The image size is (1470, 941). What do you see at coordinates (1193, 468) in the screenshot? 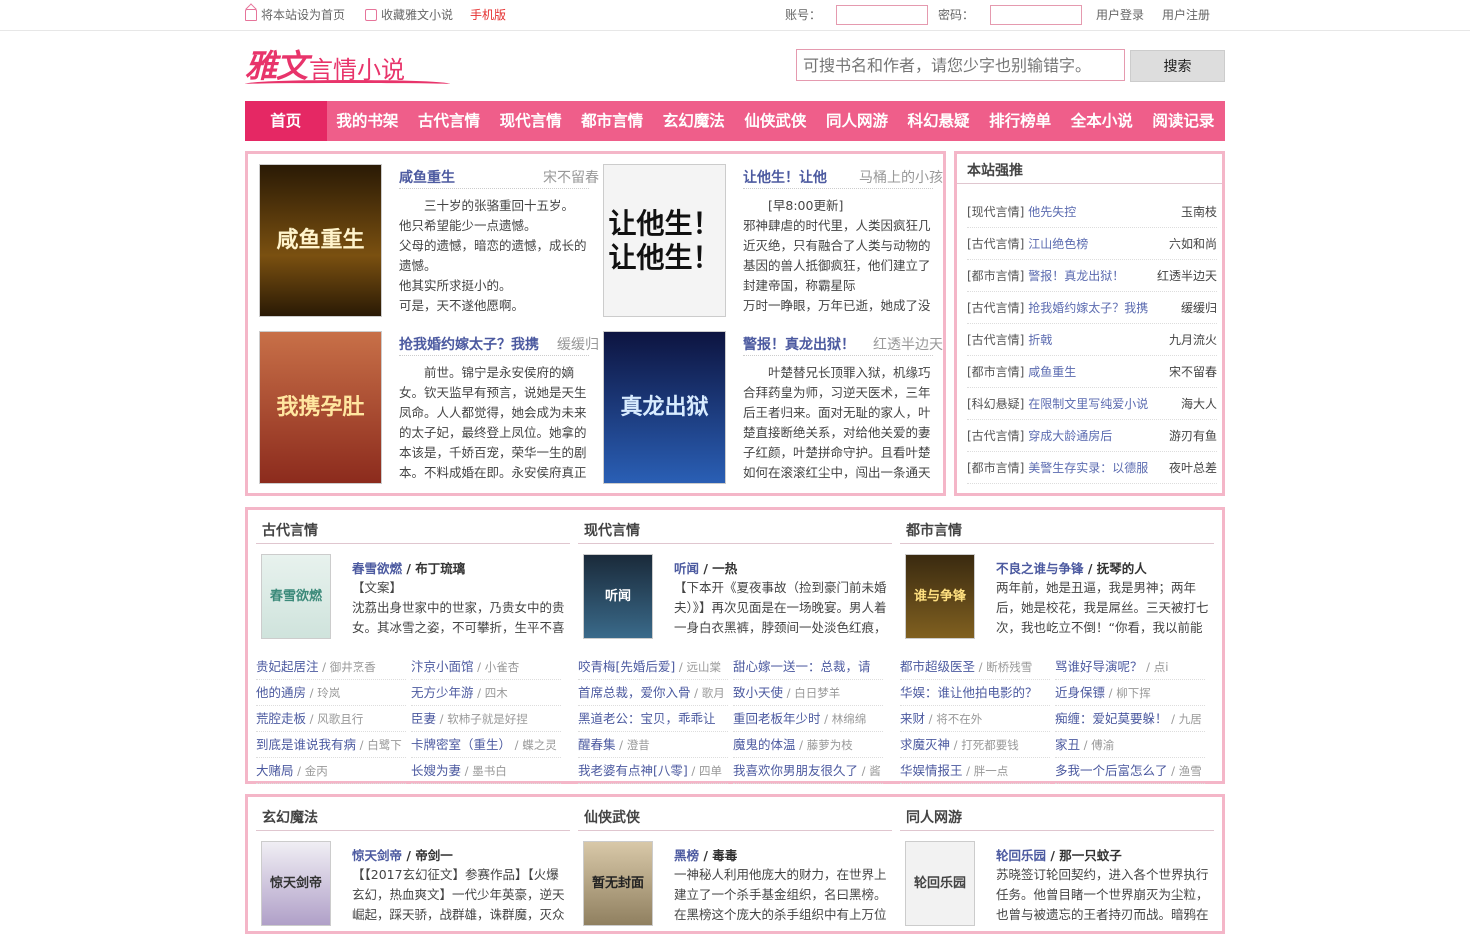
I see `row-author: 夜叶总差` at bounding box center [1193, 468].